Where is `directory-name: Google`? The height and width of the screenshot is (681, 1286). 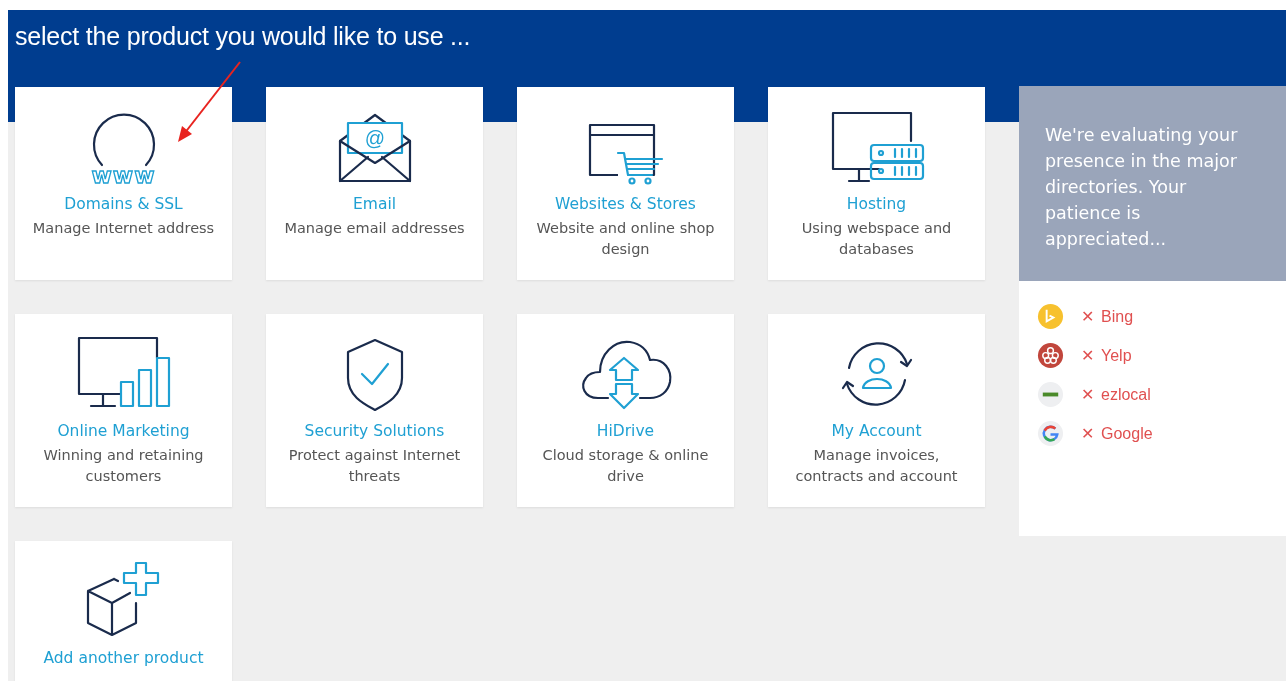
directory-name: Google is located at coordinates (1127, 433).